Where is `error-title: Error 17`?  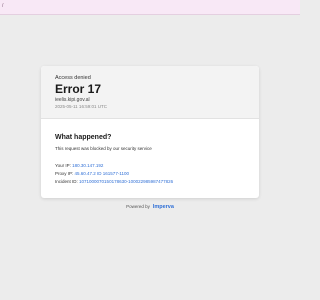 error-title: Error 17 is located at coordinates (78, 89).